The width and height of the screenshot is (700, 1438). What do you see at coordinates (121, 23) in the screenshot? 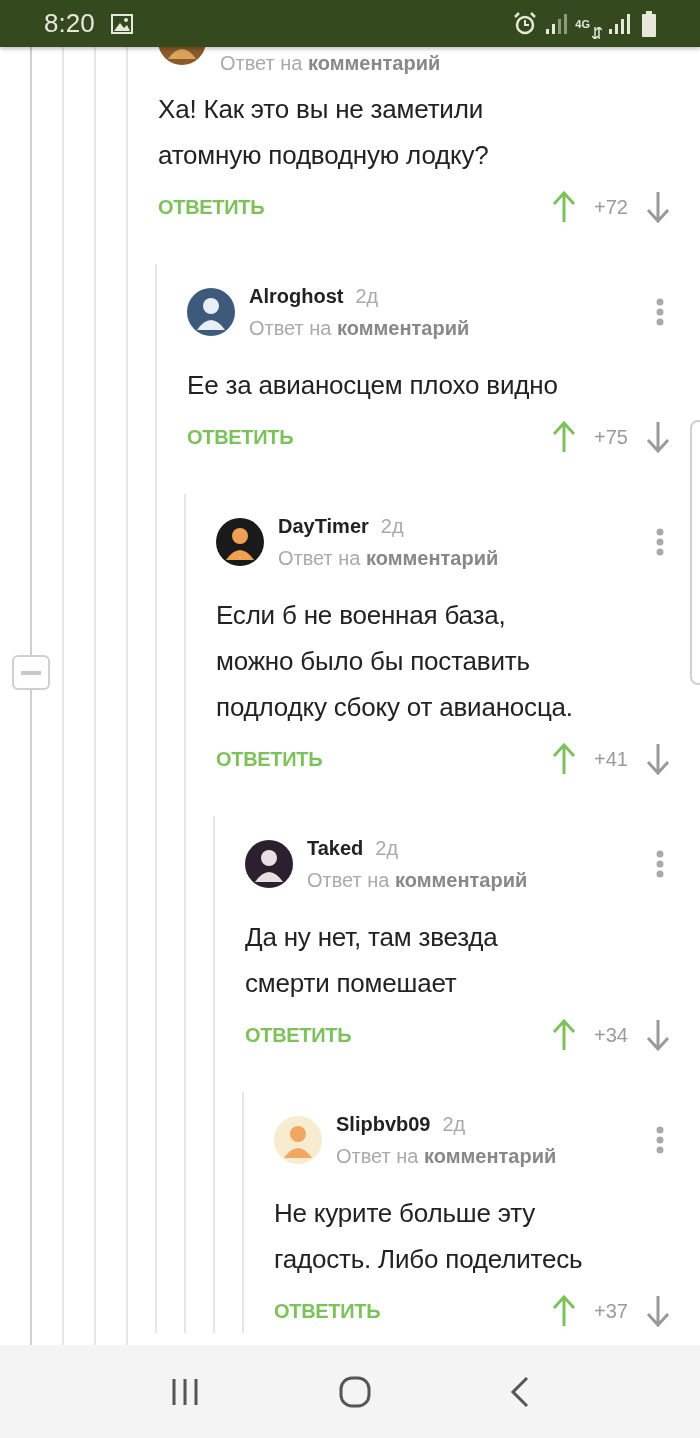
I see `image-icon` at bounding box center [121, 23].